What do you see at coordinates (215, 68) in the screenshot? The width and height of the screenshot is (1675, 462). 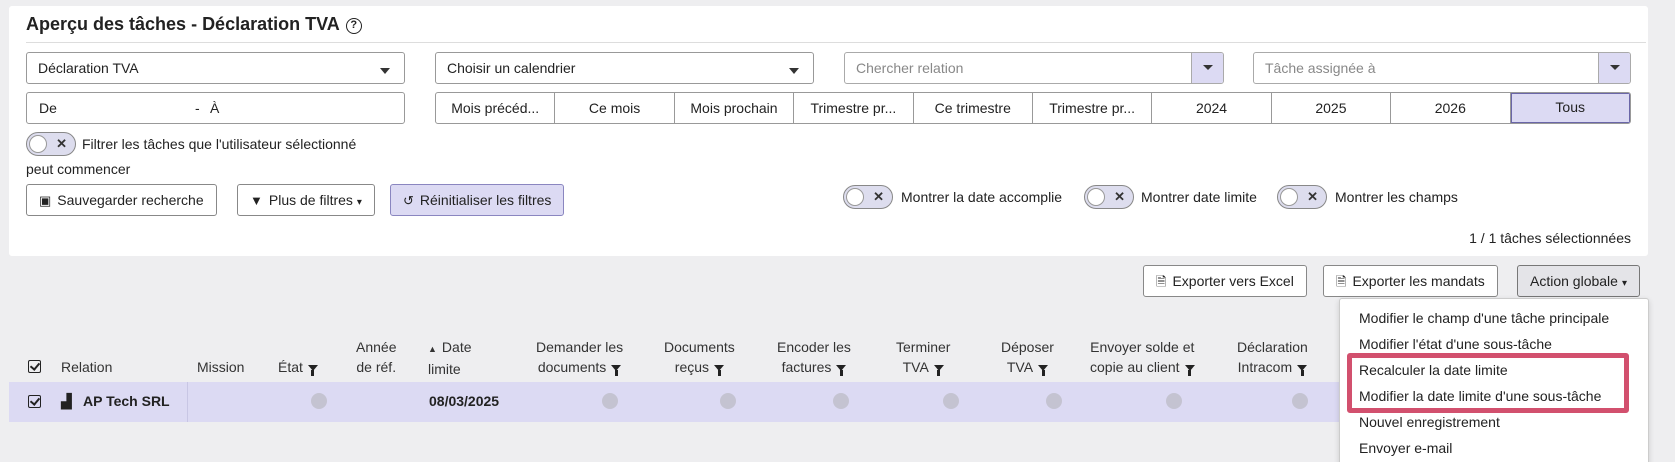 I see `task-type-select: Déclaration TVA` at bounding box center [215, 68].